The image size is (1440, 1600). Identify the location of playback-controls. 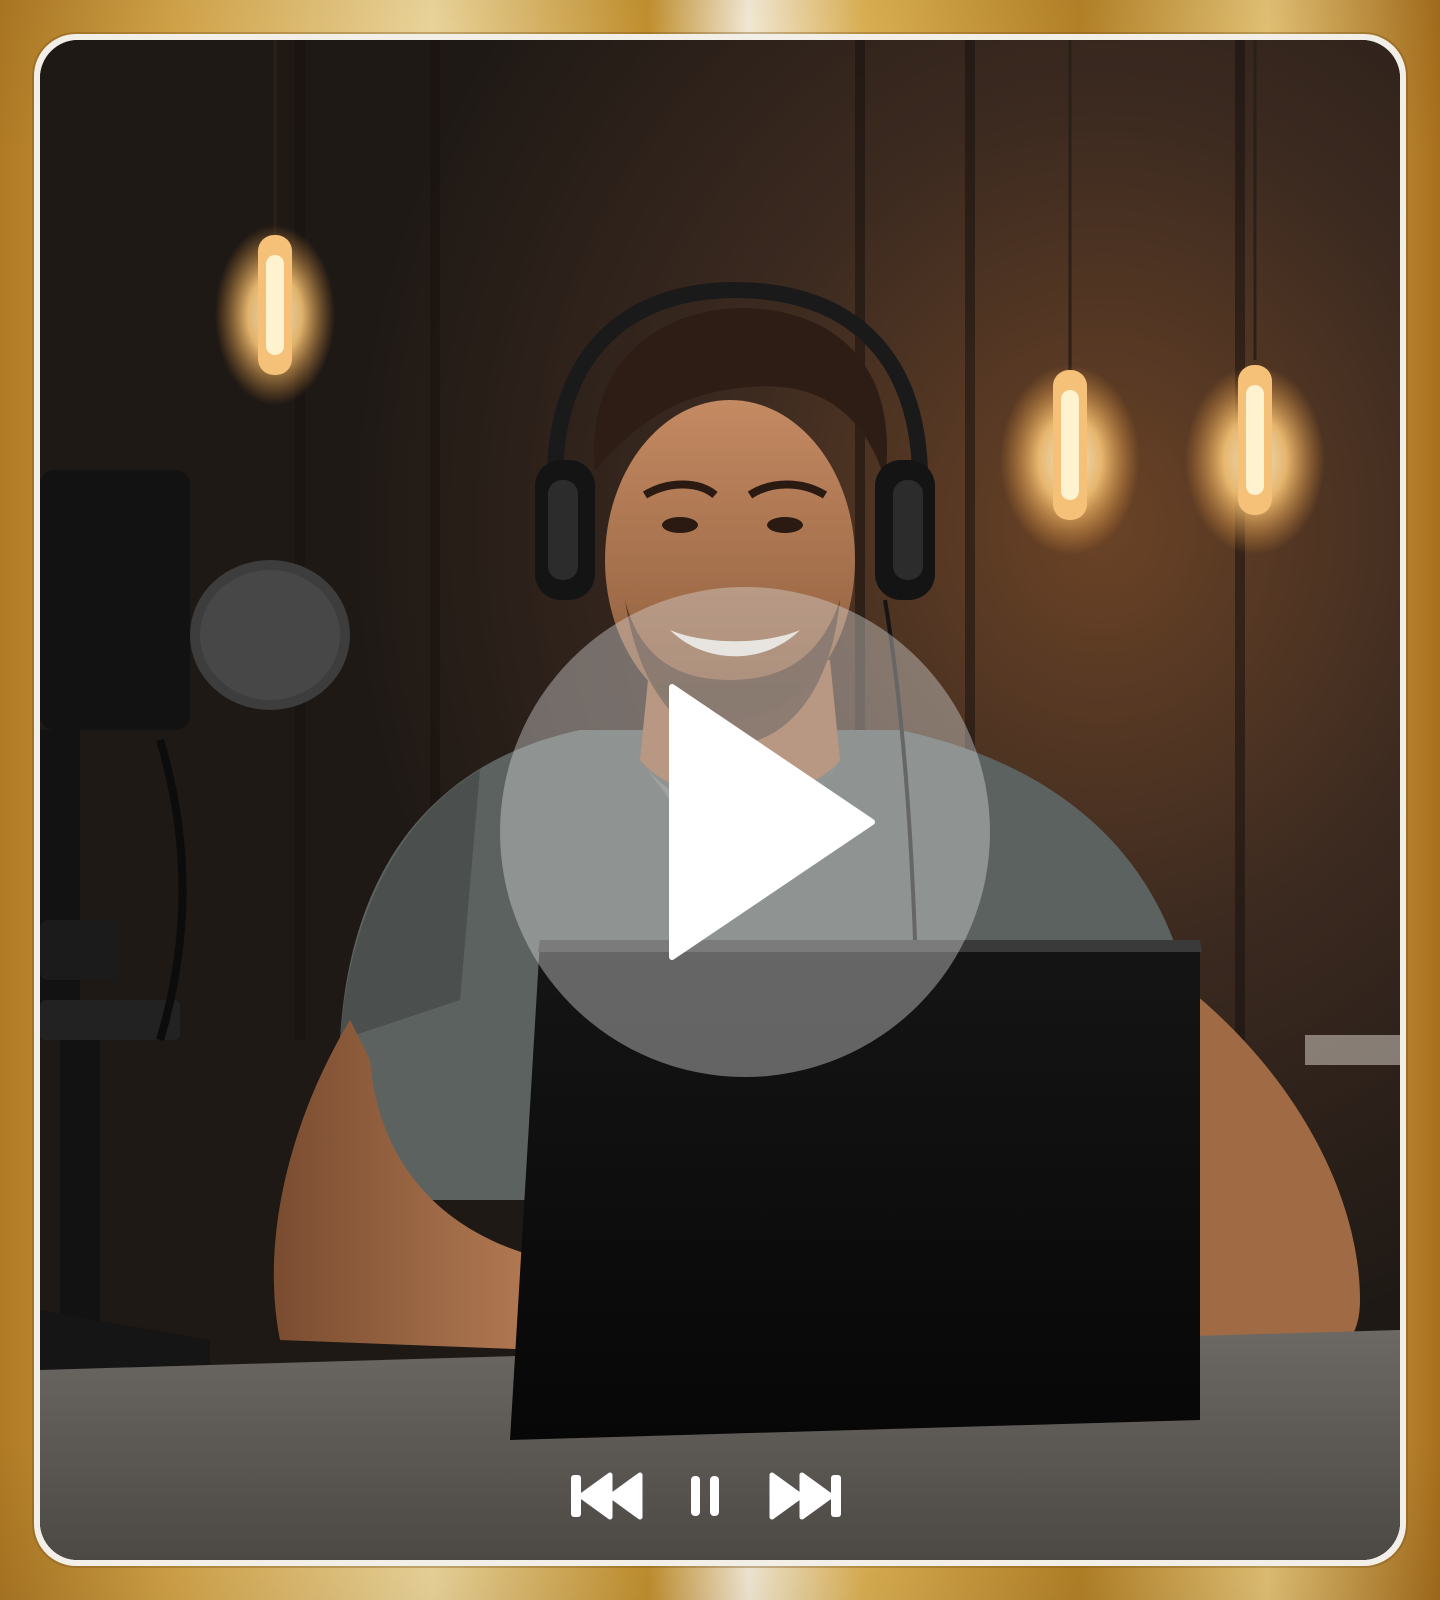
(720, 1495).